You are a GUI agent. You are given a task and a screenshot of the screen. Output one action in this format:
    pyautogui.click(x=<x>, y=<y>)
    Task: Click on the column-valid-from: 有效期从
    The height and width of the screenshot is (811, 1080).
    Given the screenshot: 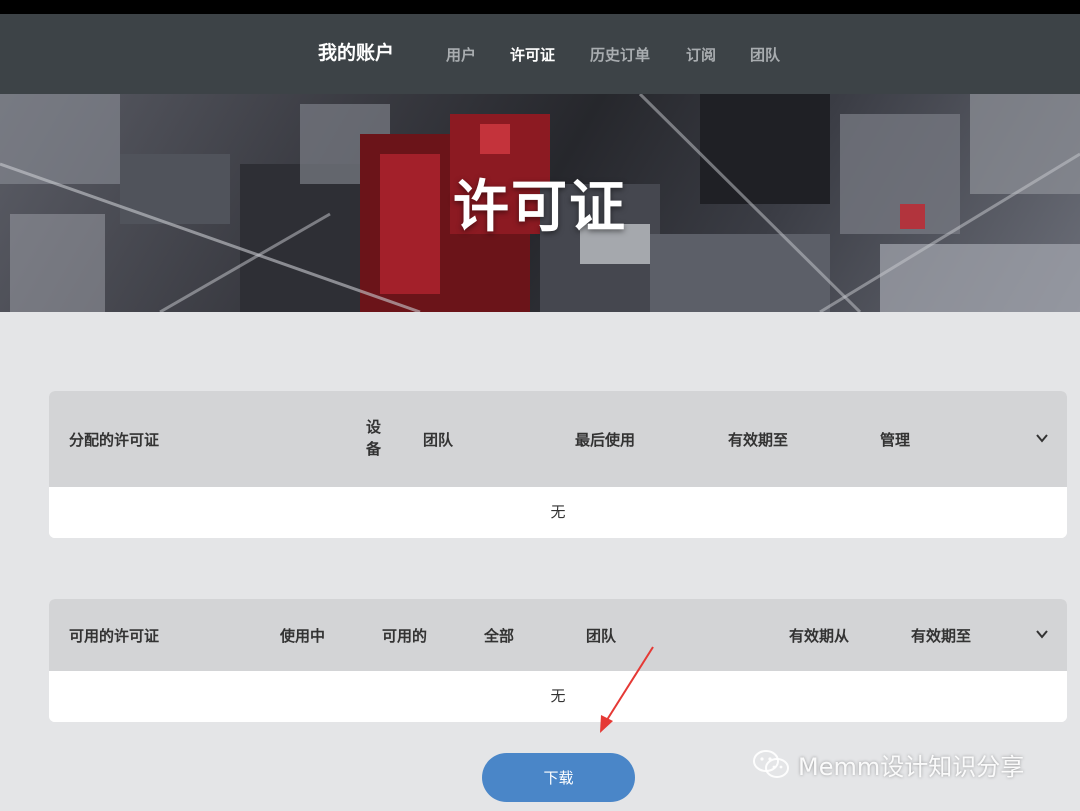 What is the action you would take?
    pyautogui.click(x=819, y=635)
    